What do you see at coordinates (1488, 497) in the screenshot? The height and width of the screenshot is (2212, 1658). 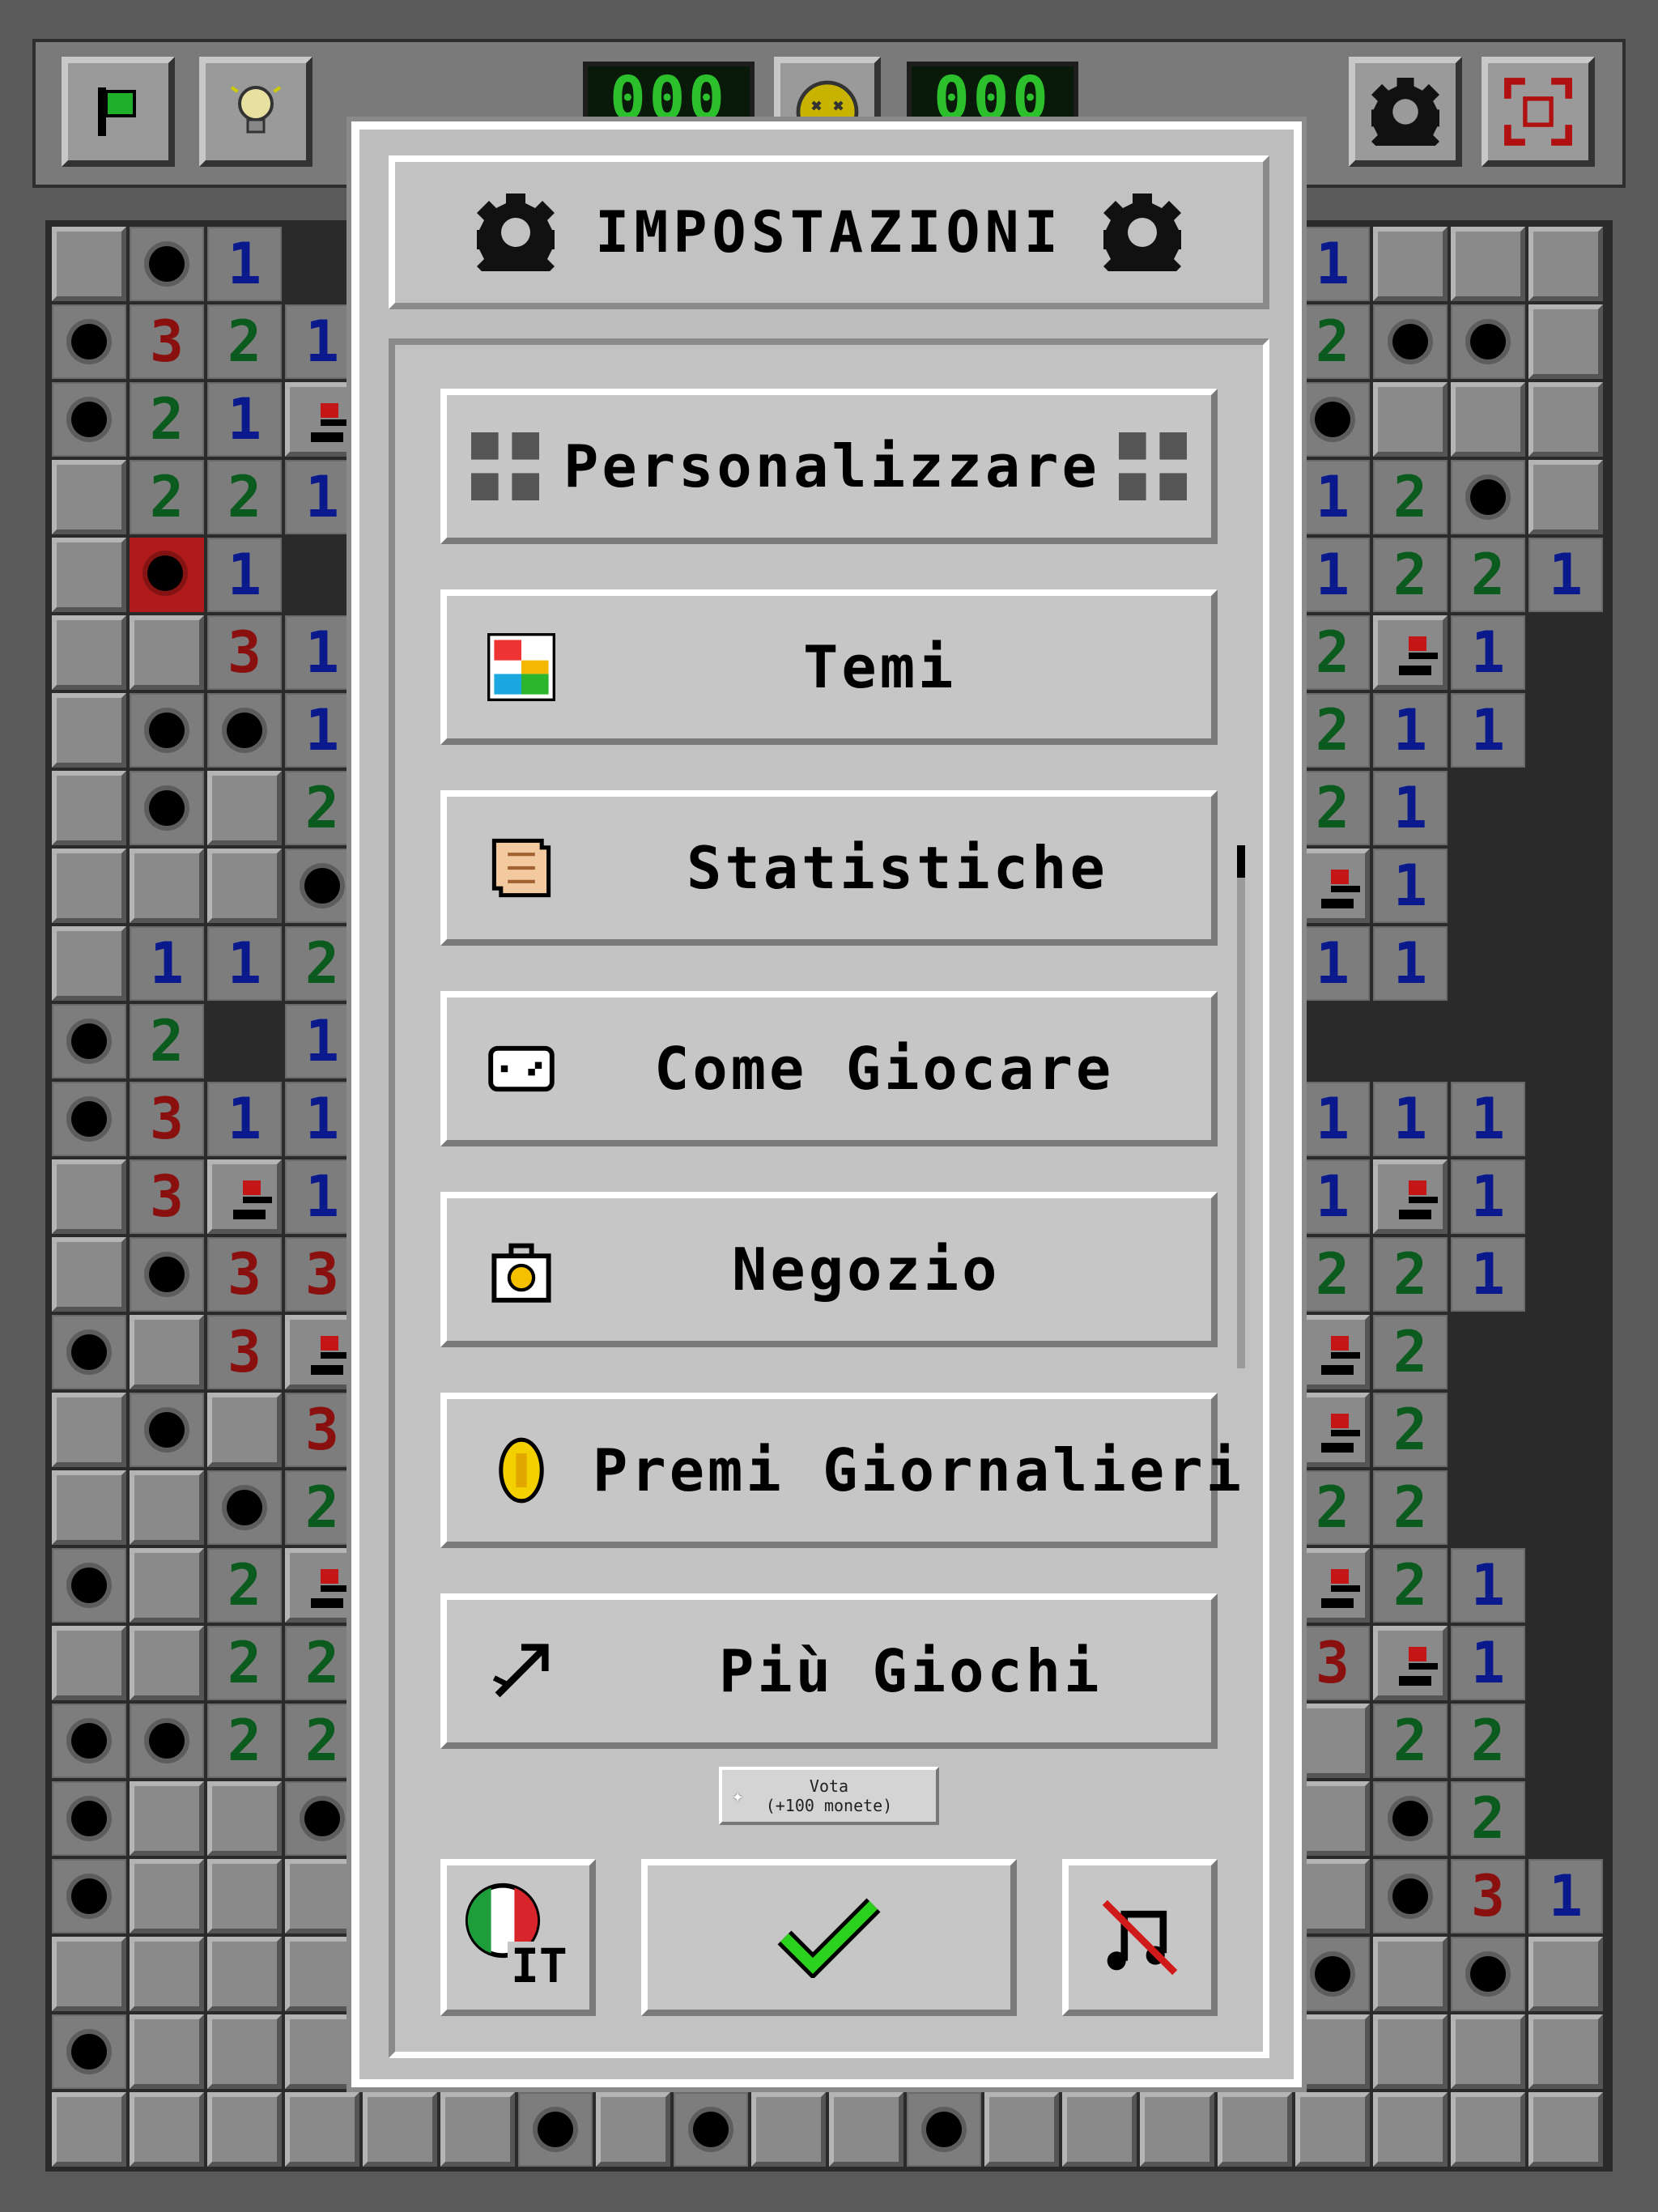 I see `mine-cell` at bounding box center [1488, 497].